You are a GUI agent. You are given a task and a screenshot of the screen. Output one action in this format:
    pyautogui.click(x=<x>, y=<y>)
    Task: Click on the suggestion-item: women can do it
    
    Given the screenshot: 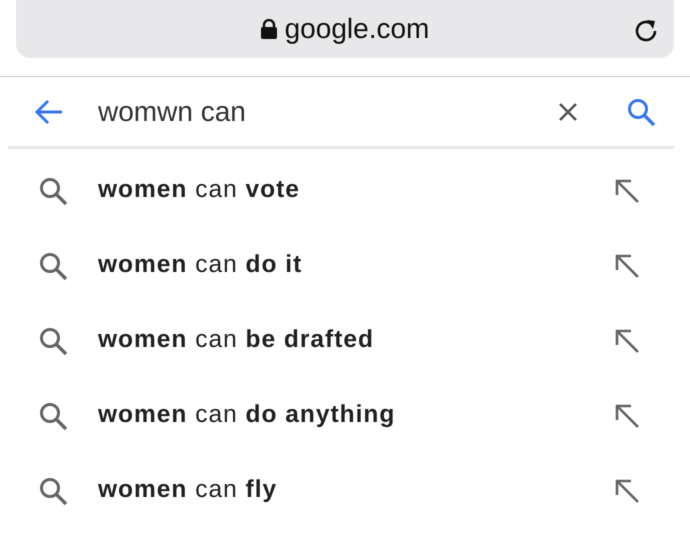 What is the action you would take?
    pyautogui.click(x=356, y=265)
    